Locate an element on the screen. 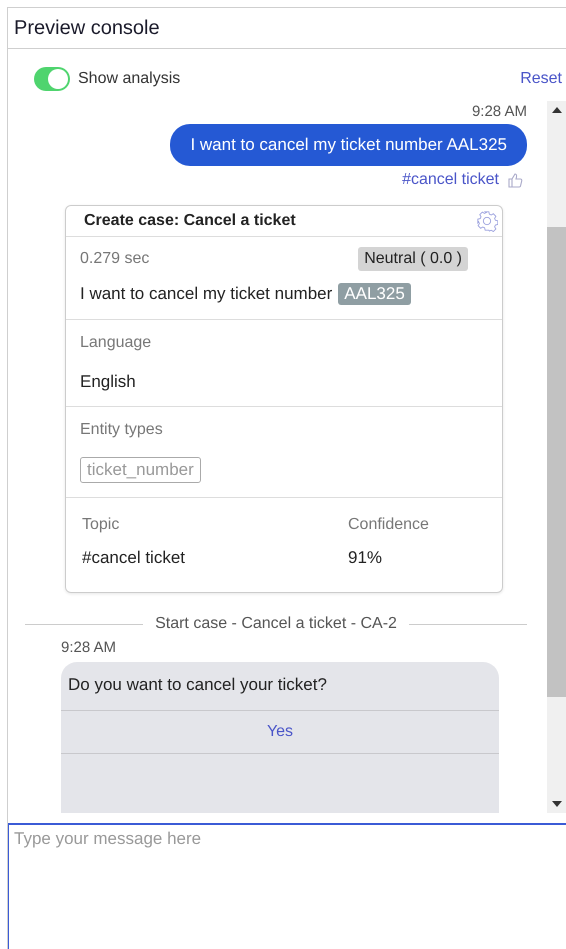  settings-icon is located at coordinates (487, 221).